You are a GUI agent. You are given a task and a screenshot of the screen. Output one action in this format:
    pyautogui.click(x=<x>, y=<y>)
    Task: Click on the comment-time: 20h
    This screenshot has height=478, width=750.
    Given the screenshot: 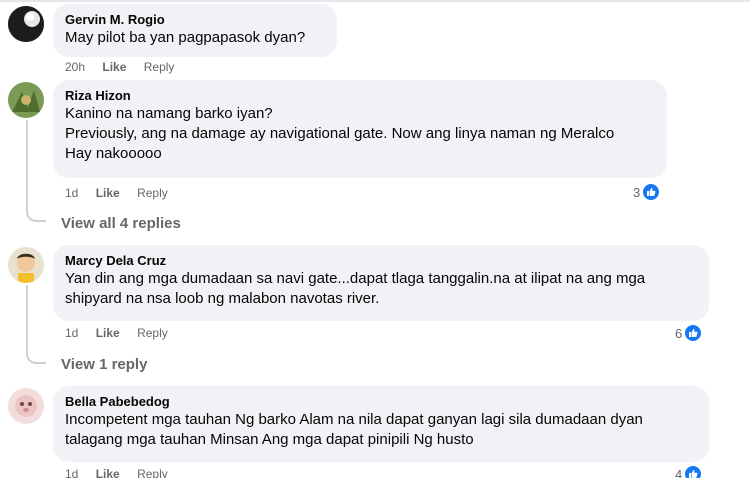 What is the action you would take?
    pyautogui.click(x=75, y=67)
    